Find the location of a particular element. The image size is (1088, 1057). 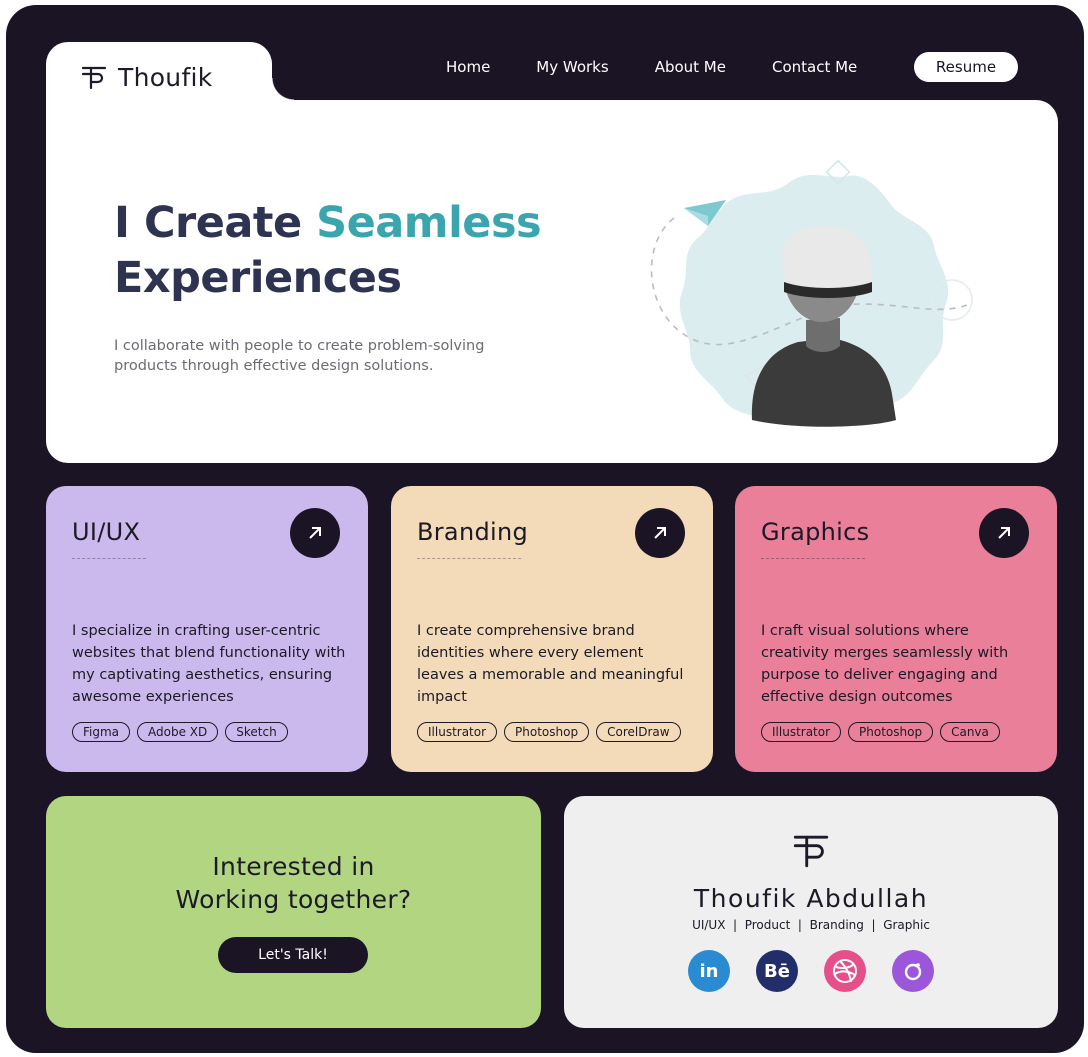

nav-about-me: About Me is located at coordinates (690, 67).